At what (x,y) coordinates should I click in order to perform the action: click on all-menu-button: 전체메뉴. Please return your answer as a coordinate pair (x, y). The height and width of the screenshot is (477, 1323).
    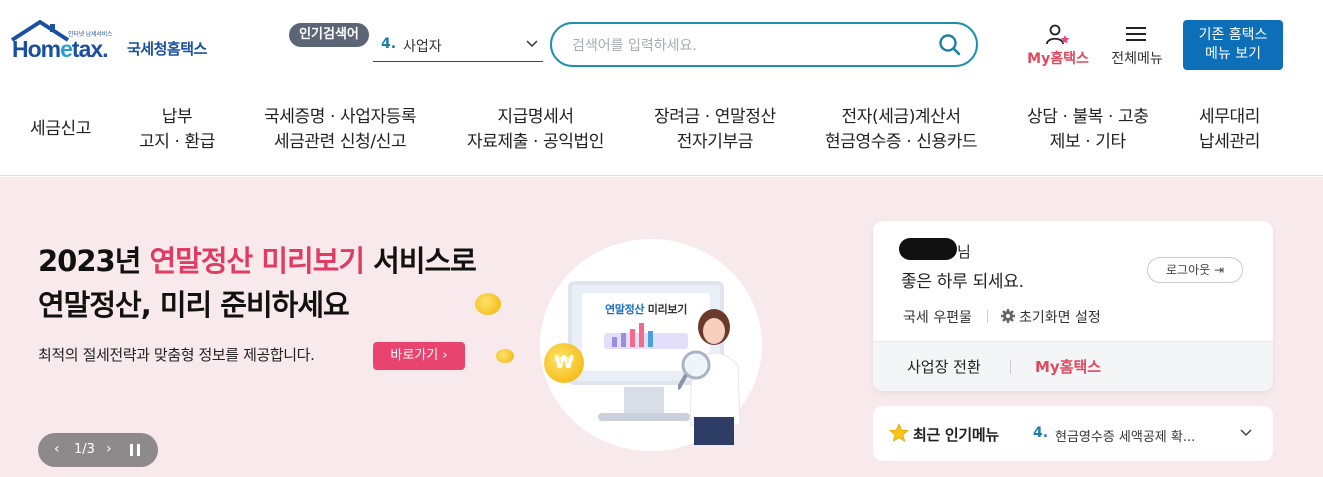
    Looking at the image, I should click on (1137, 47).